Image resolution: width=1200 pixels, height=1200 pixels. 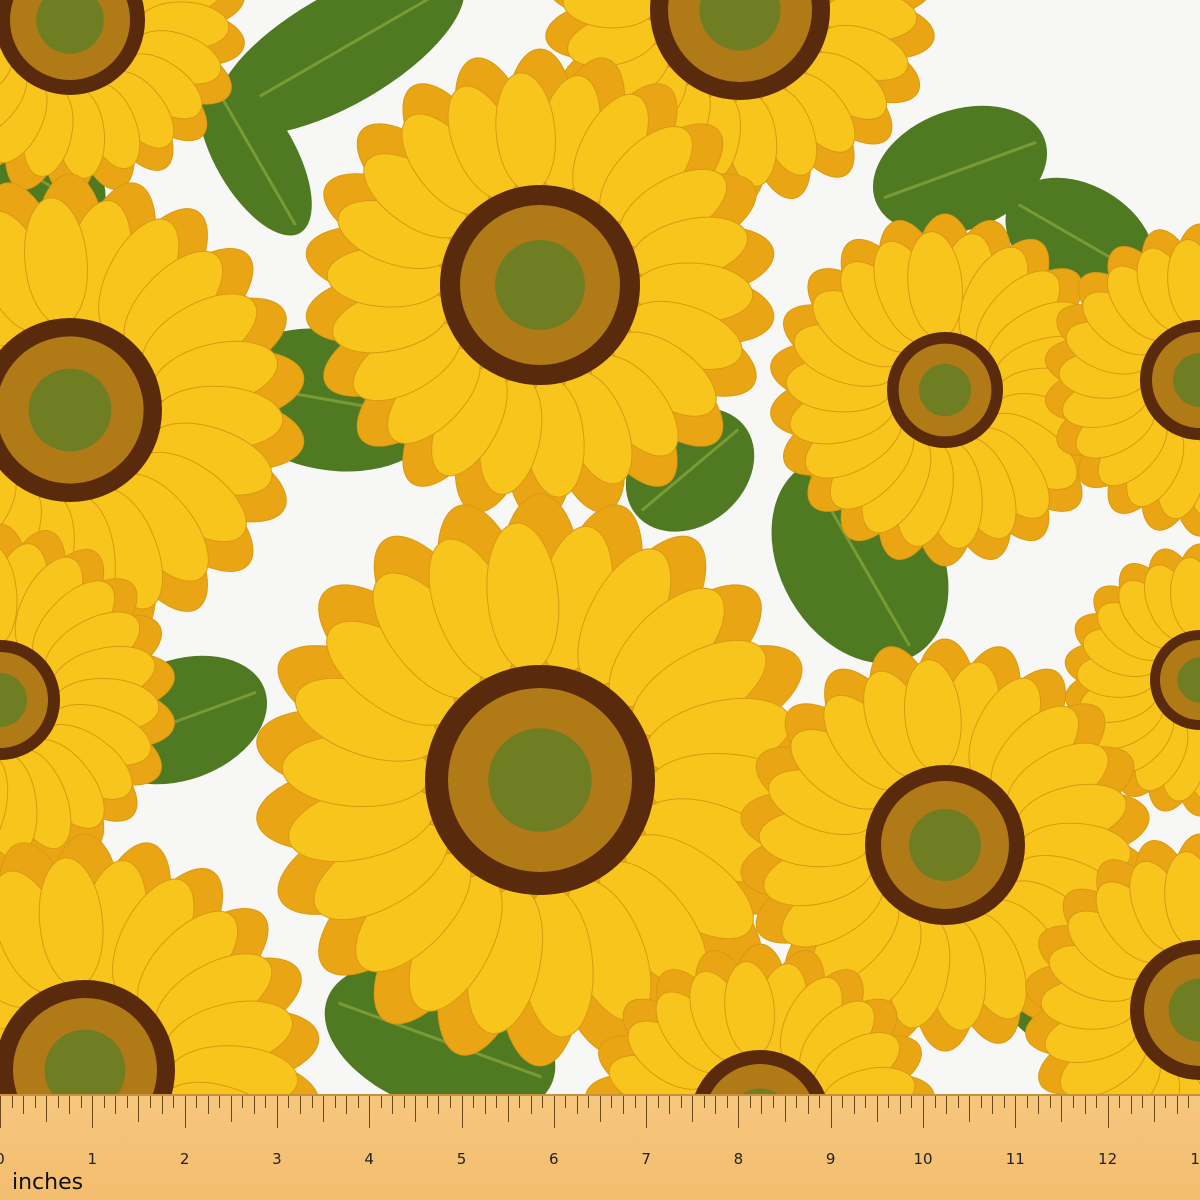 I want to click on ruler-label: 0, so click(x=2, y=1159).